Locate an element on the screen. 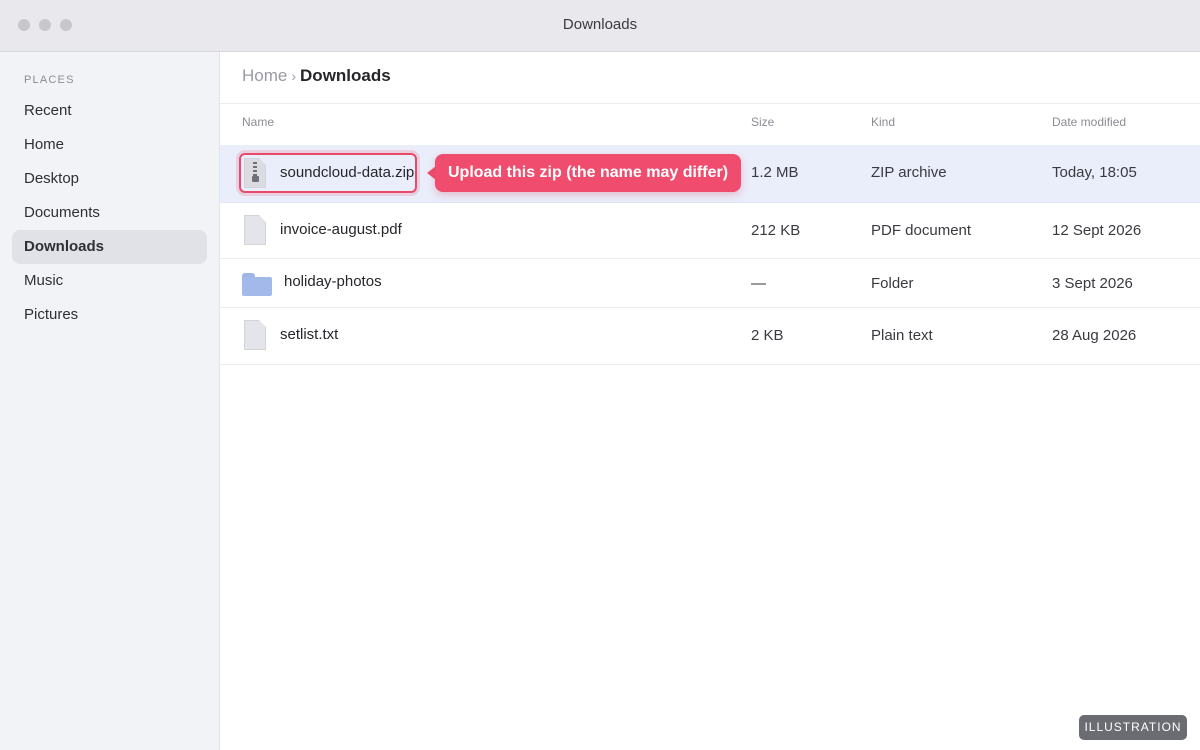  file-kind: Plain text is located at coordinates (902, 335).